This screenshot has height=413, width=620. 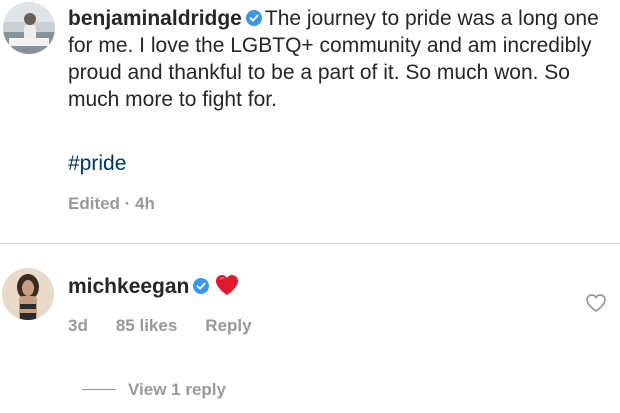 I want to click on view-replies-button: View 1 reply, so click(x=154, y=390).